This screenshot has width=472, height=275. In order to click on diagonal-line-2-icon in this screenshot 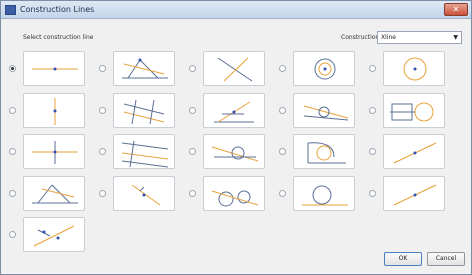, I will do `click(415, 195)`.